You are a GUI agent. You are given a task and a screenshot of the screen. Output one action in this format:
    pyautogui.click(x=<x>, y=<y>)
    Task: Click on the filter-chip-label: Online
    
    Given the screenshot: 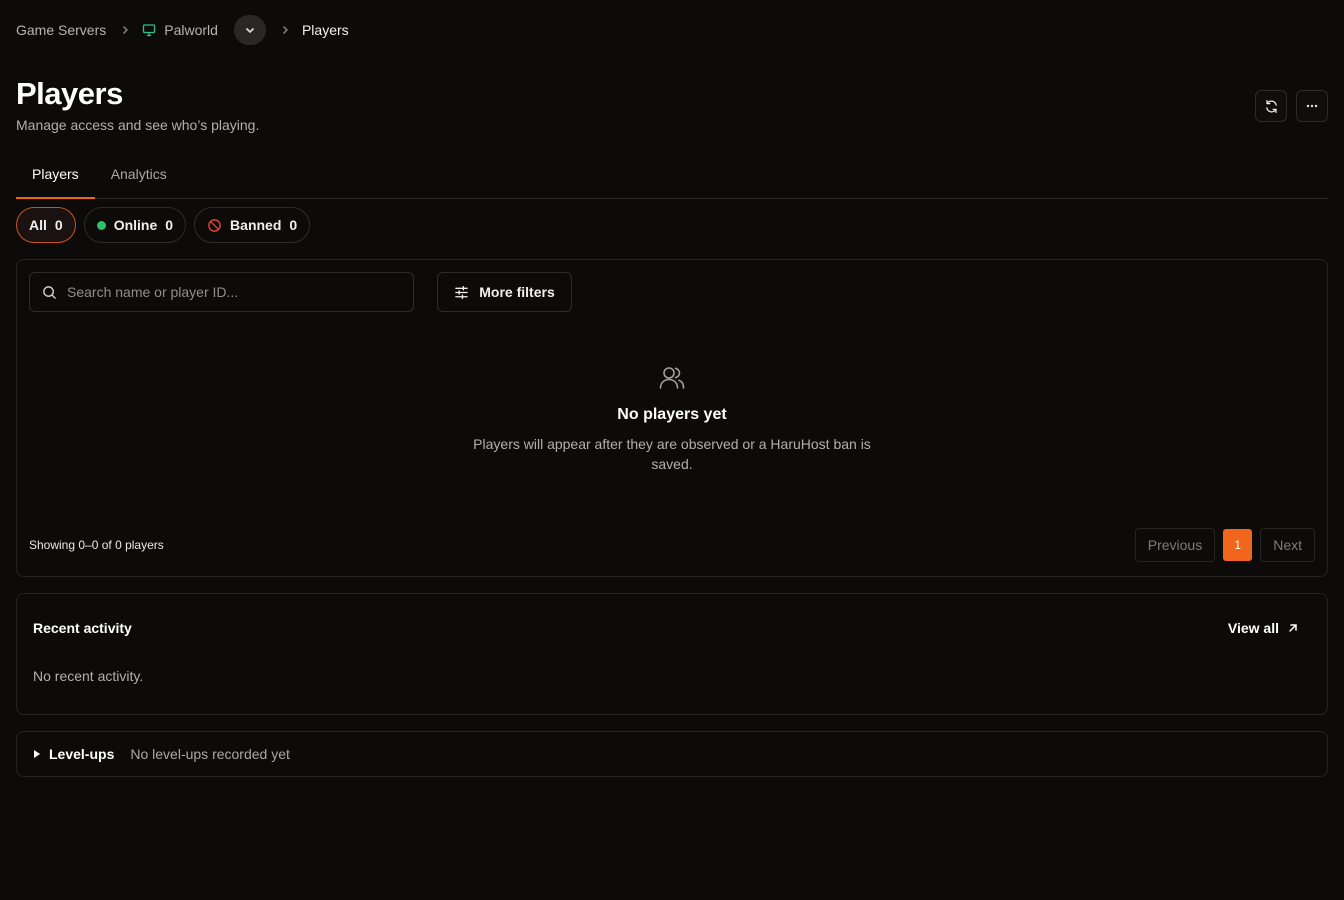 What is the action you would take?
    pyautogui.click(x=135, y=225)
    